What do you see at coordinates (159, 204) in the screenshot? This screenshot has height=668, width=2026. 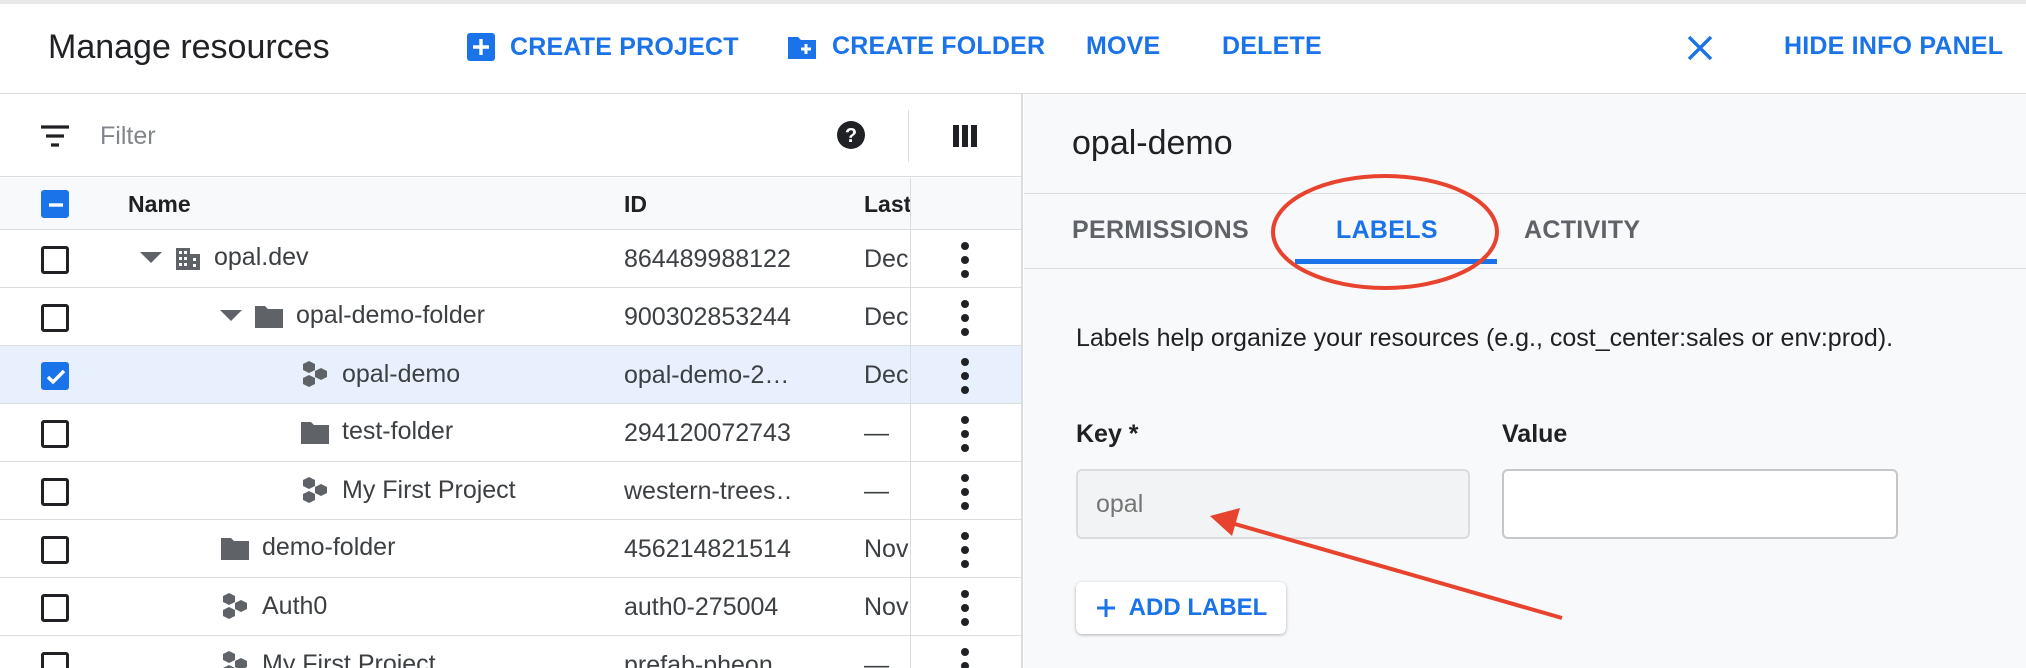 I see `column-header-name: Name` at bounding box center [159, 204].